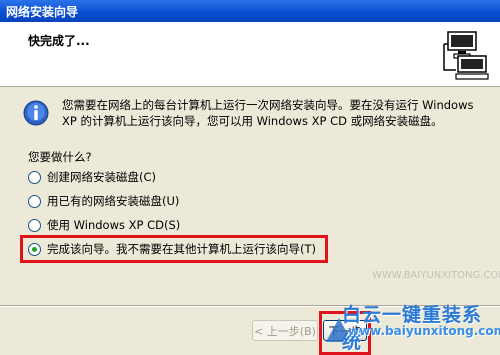  Describe the element at coordinates (424, 331) in the screenshot. I see `watermark-url: www.baiyunxitong.com` at that location.